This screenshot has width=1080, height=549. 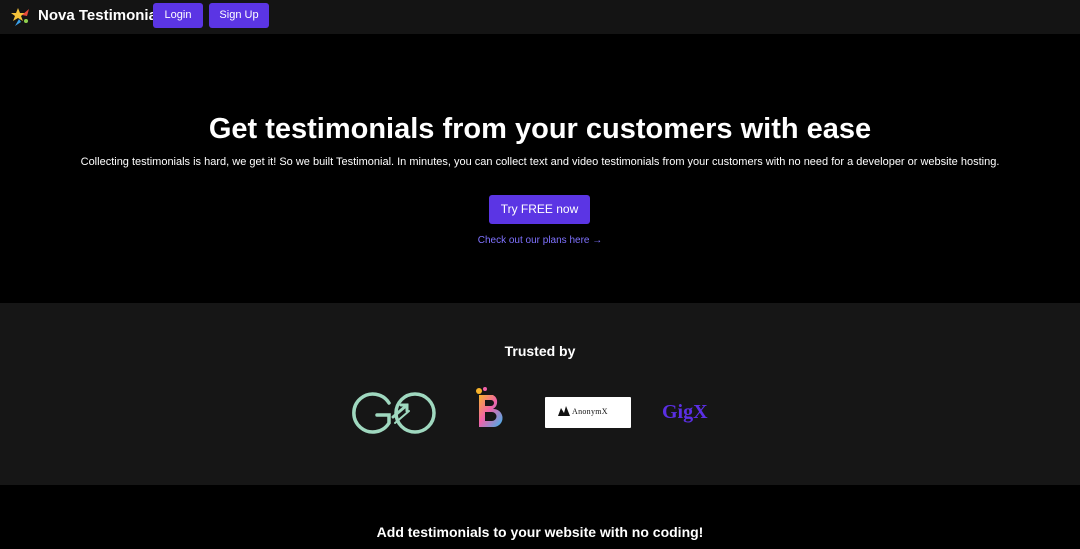 I want to click on brand-name: Nova Testimonial, so click(x=99, y=16).